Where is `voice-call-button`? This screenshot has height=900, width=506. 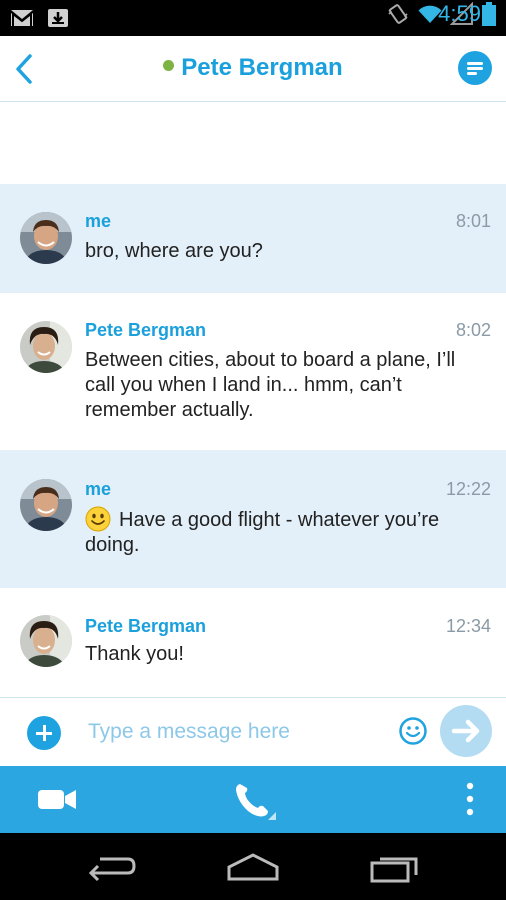 voice-call-button is located at coordinates (254, 800).